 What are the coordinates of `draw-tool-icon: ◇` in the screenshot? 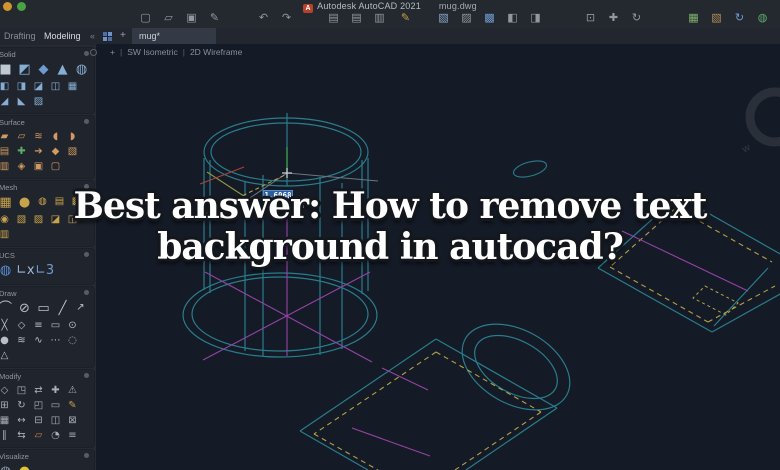 It's located at (21, 325).